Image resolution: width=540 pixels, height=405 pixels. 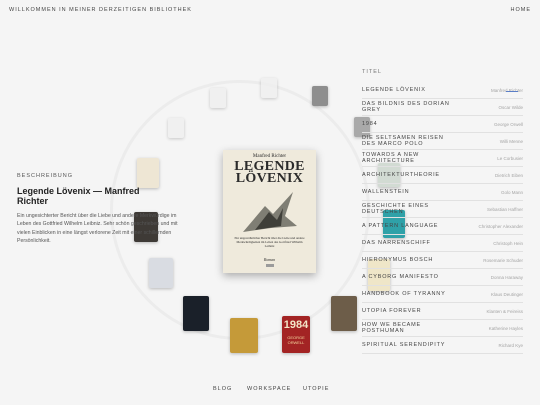 What do you see at coordinates (442, 328) in the screenshot?
I see `list-item: How we became posthuman Katherine Hayles` at bounding box center [442, 328].